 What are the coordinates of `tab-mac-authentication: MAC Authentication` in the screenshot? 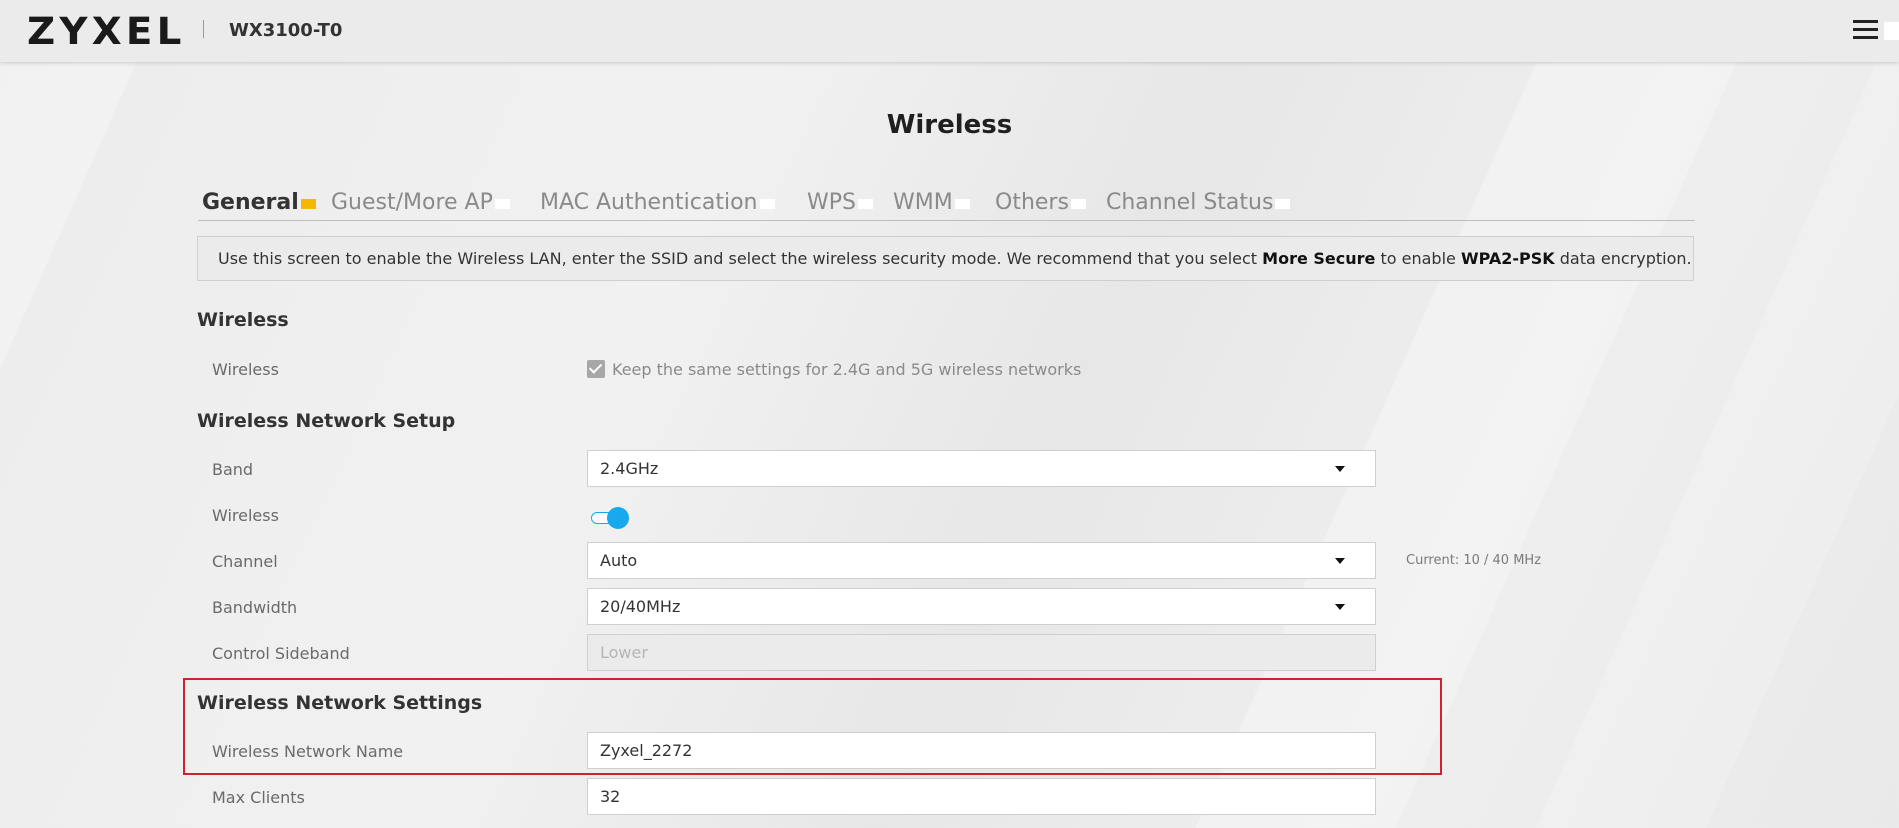 It's located at (657, 202).